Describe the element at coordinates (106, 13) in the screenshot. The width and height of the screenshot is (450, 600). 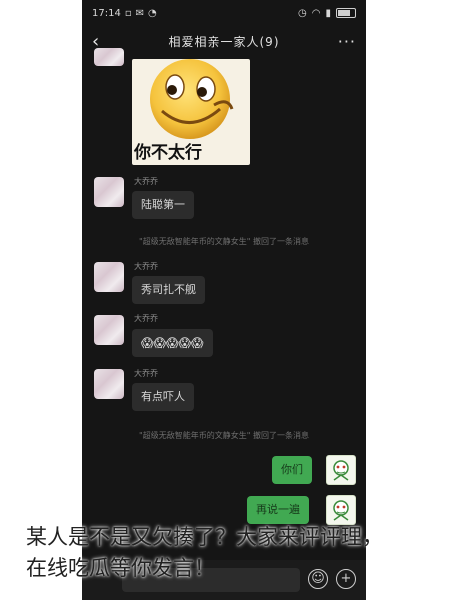
I see `status-time: 17:14` at that location.